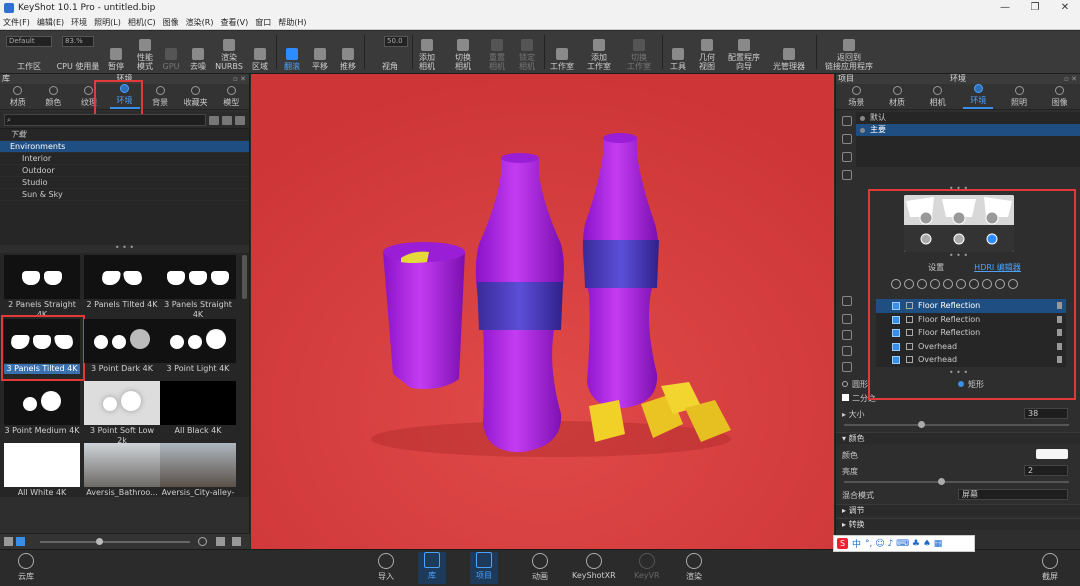 The width and height of the screenshot is (1080, 586). Describe the element at coordinates (122, 413) in the screenshot. I see `thumbnail-item: 3 Point Soft Low 2k` at that location.